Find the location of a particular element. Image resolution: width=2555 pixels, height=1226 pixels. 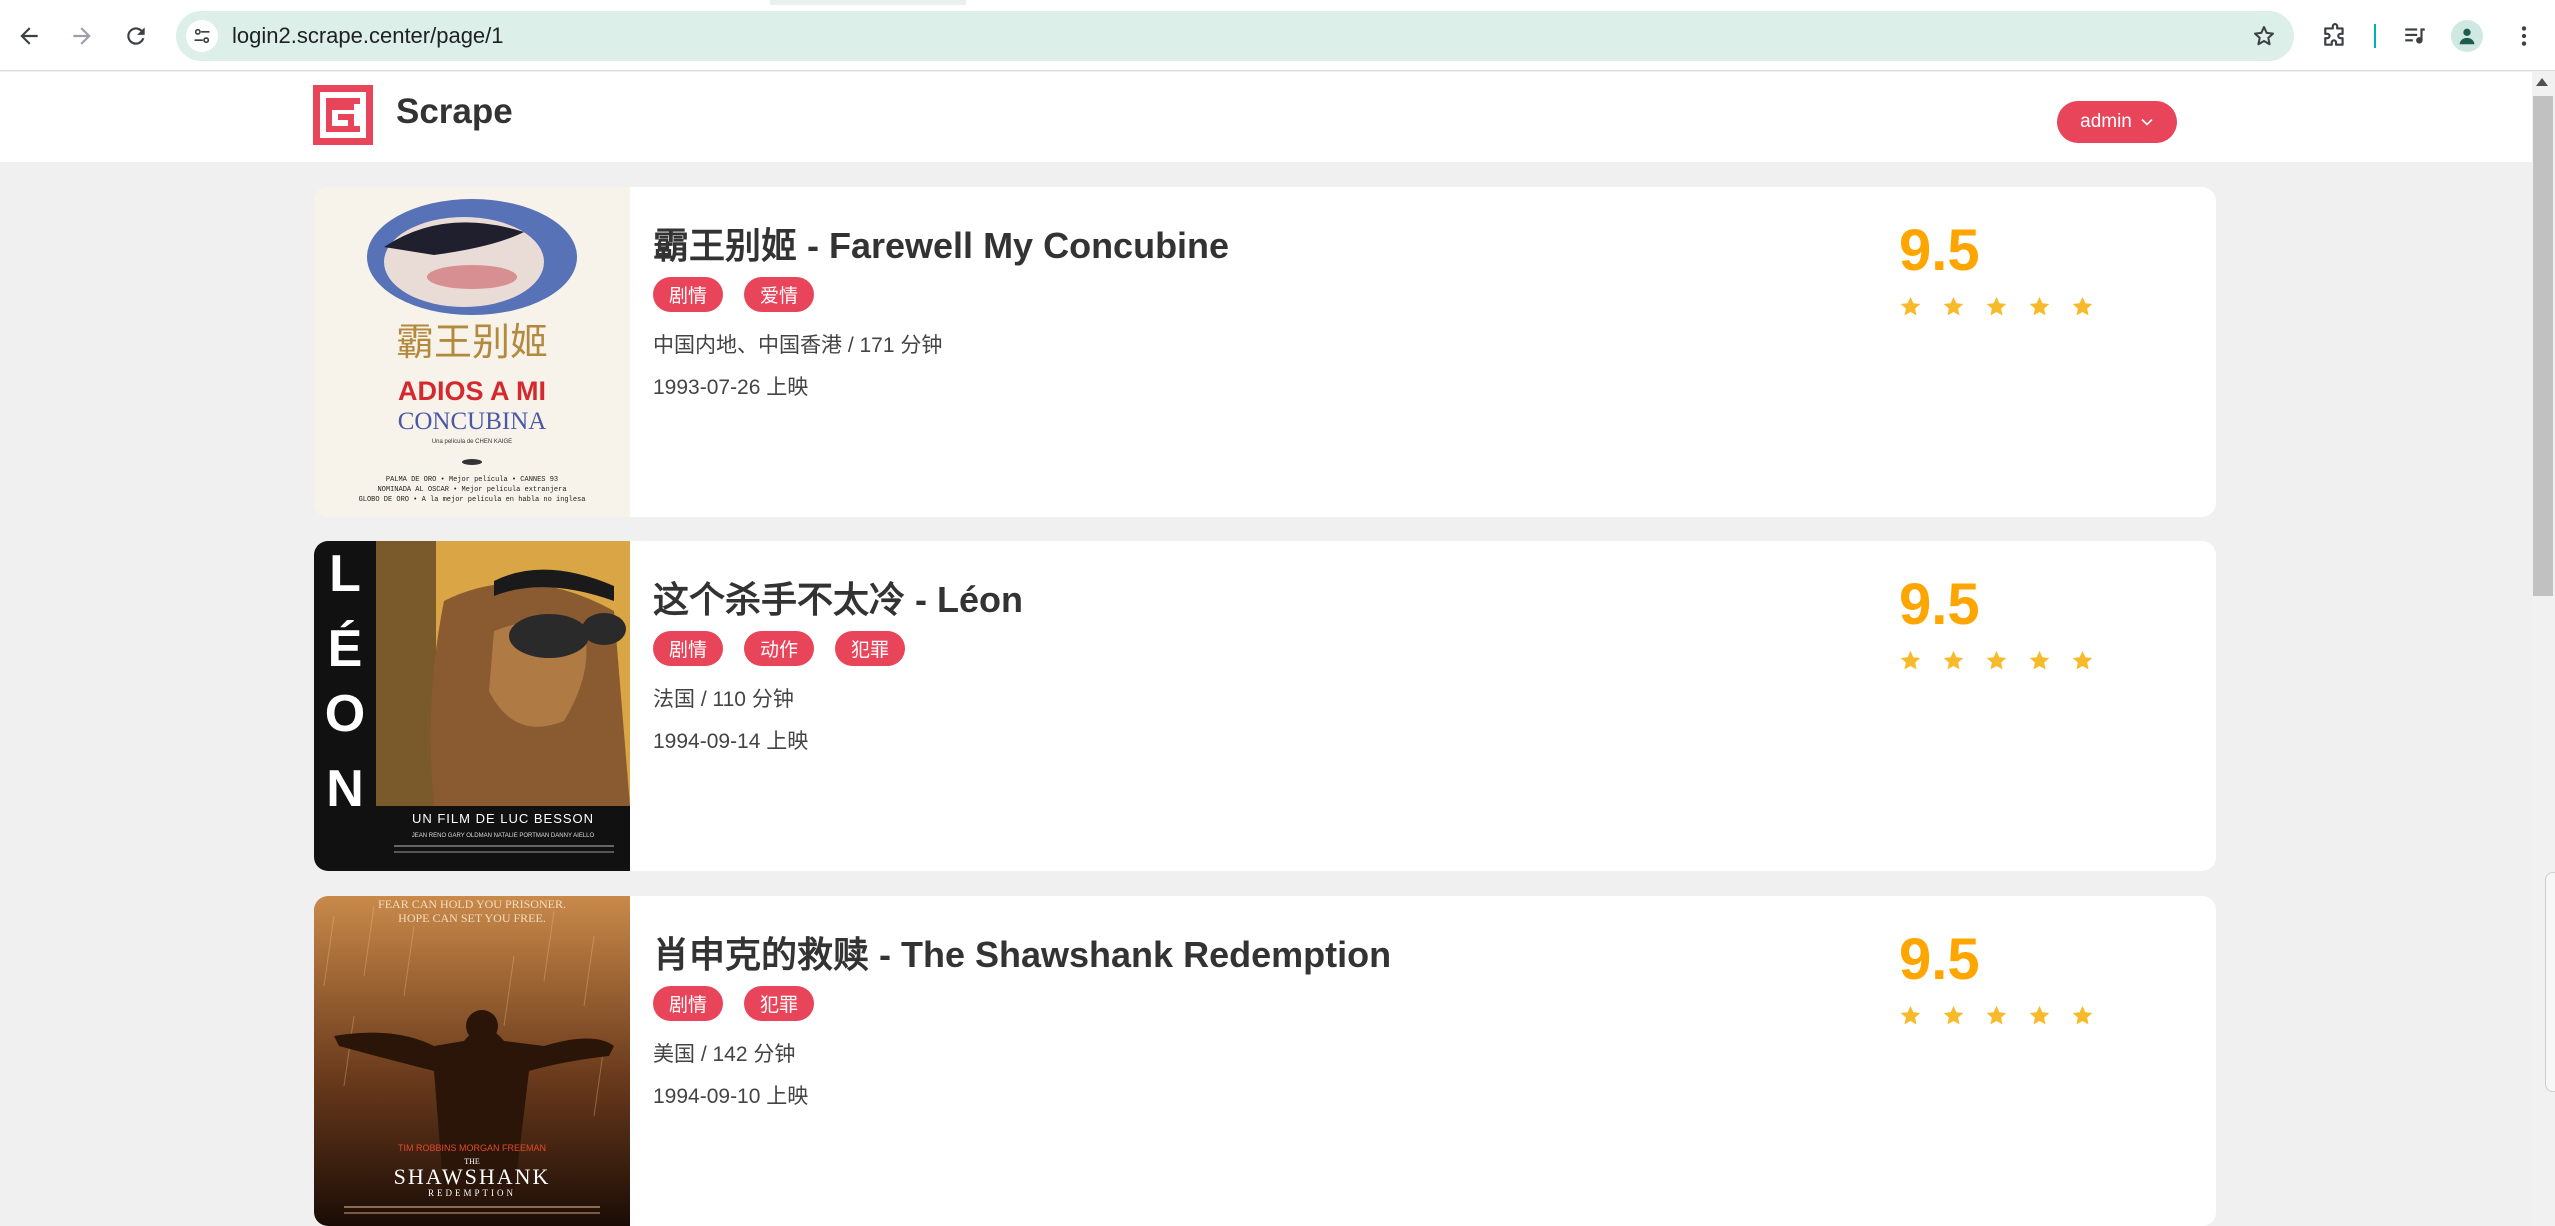

poster-text-cn: 霸王别姬 is located at coordinates (472, 342).